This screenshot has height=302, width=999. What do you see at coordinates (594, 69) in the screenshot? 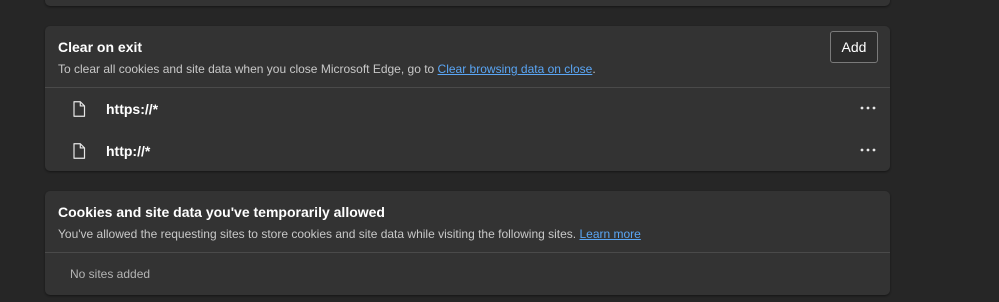
I see `clear-on-exit-description-period: .` at bounding box center [594, 69].